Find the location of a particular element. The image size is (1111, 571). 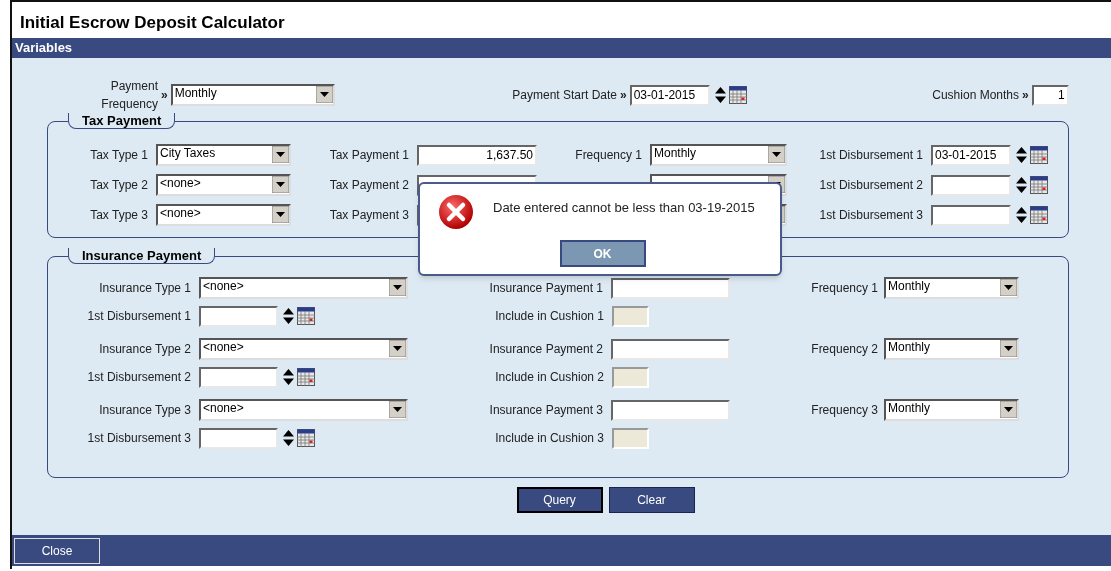

field-label: Payment Start Date is located at coordinates (564, 95).